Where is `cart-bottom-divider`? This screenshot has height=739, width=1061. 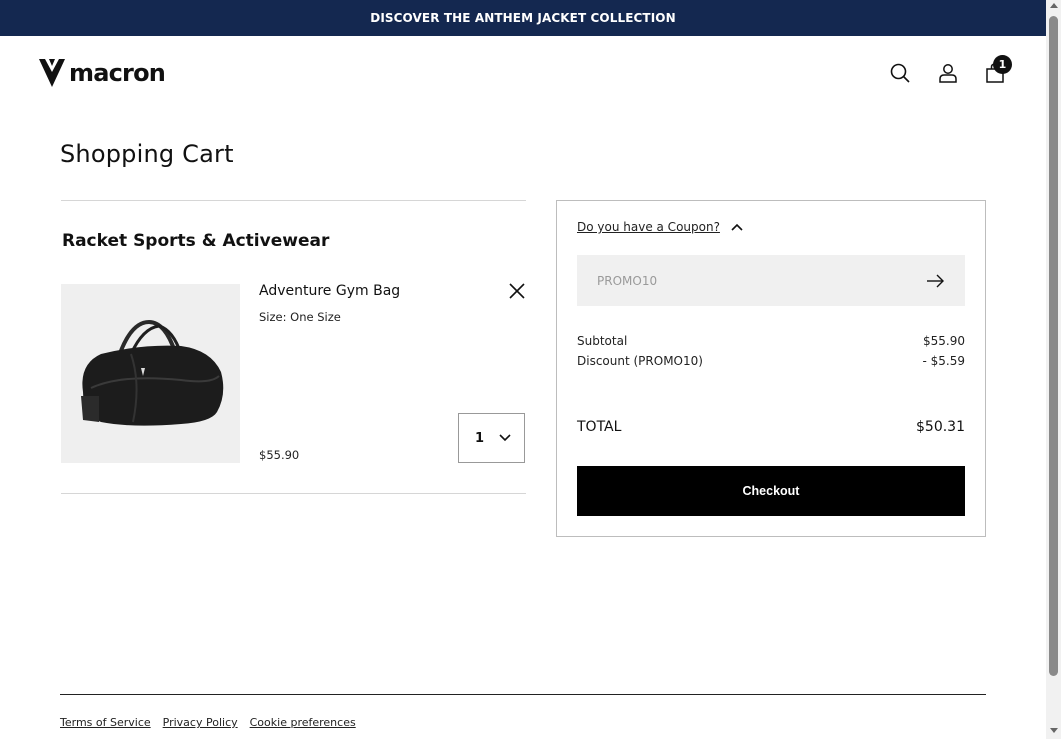
cart-bottom-divider is located at coordinates (293, 493).